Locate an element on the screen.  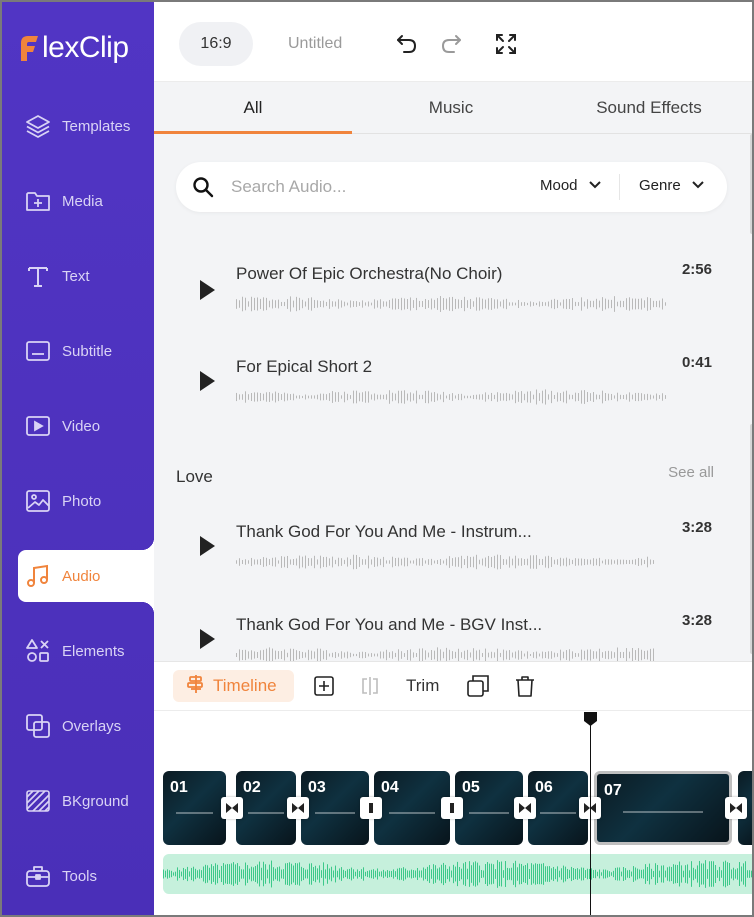
timeline-clip: 04 is located at coordinates (412, 808).